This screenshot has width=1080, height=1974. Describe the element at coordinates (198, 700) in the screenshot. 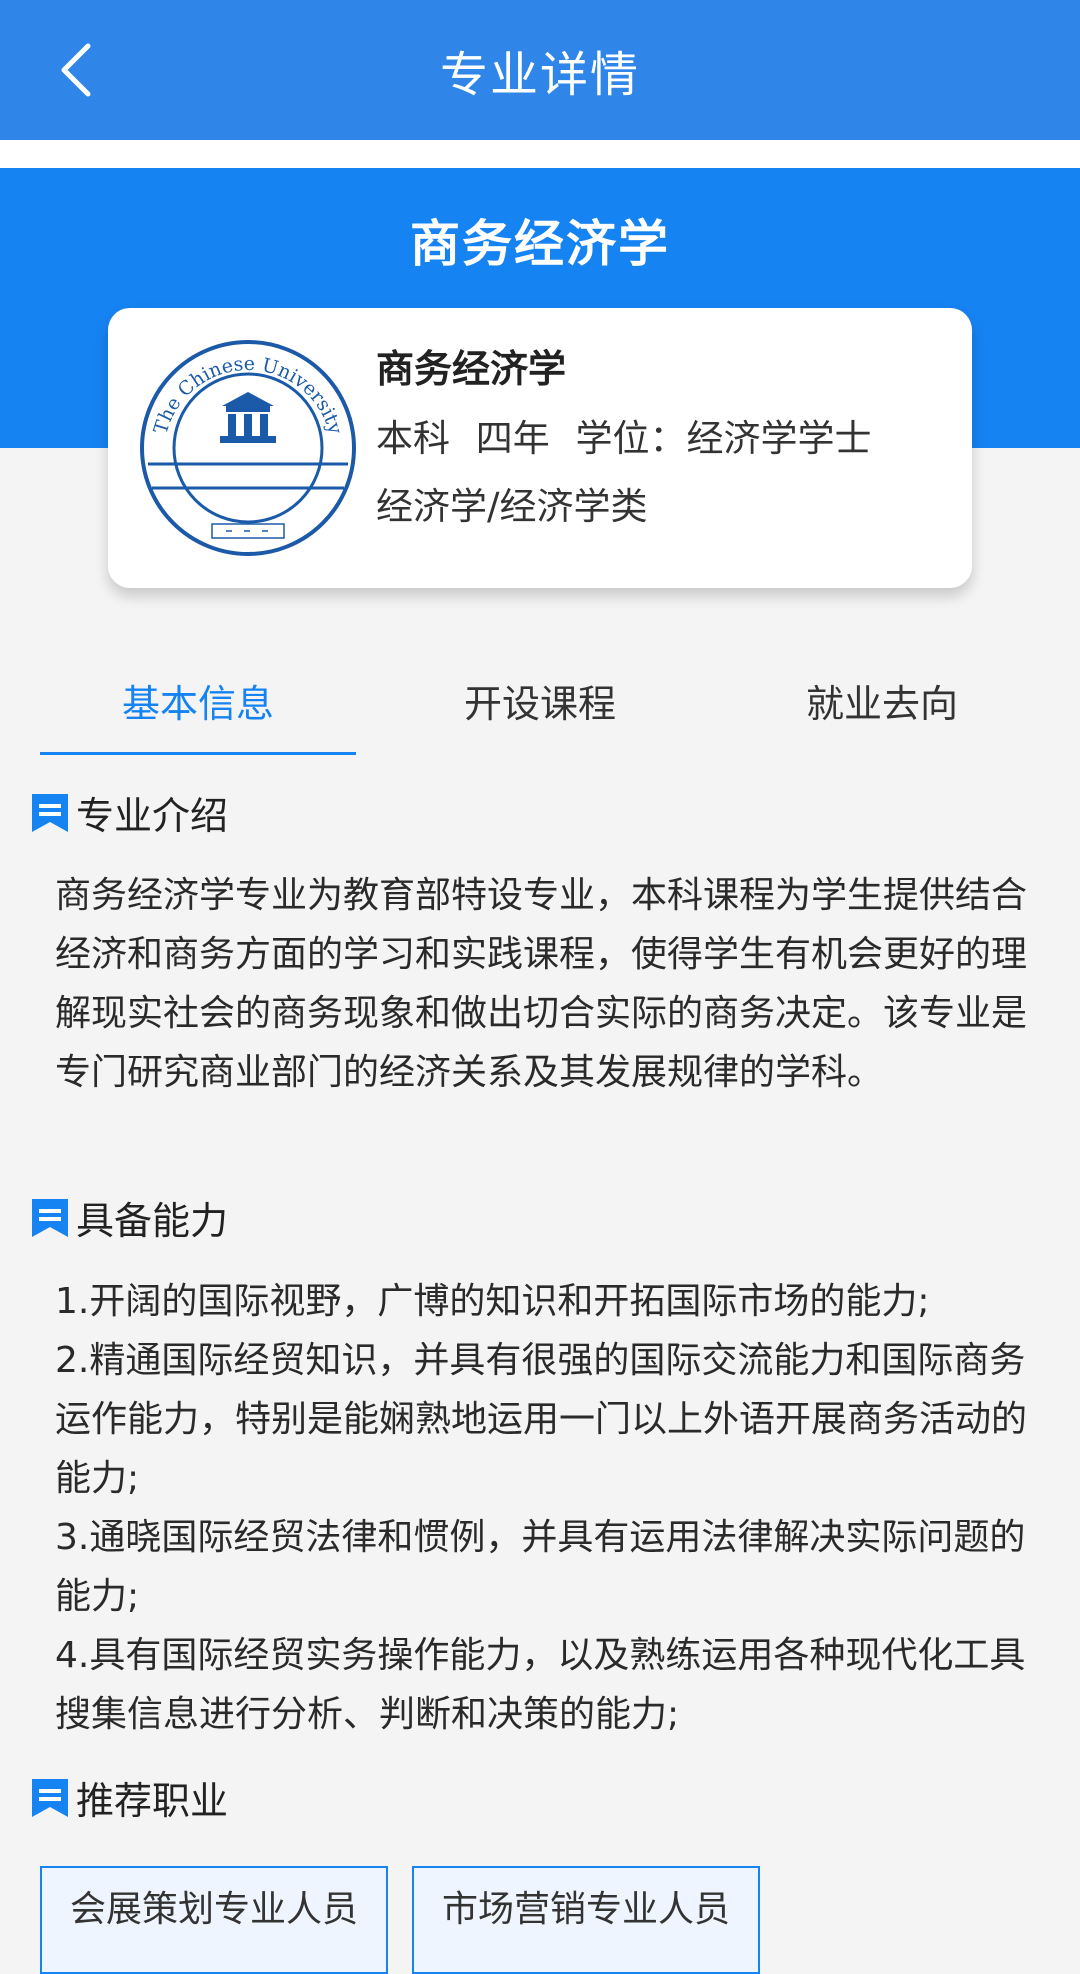

I see `tab-basic-info: 基本信息` at that location.